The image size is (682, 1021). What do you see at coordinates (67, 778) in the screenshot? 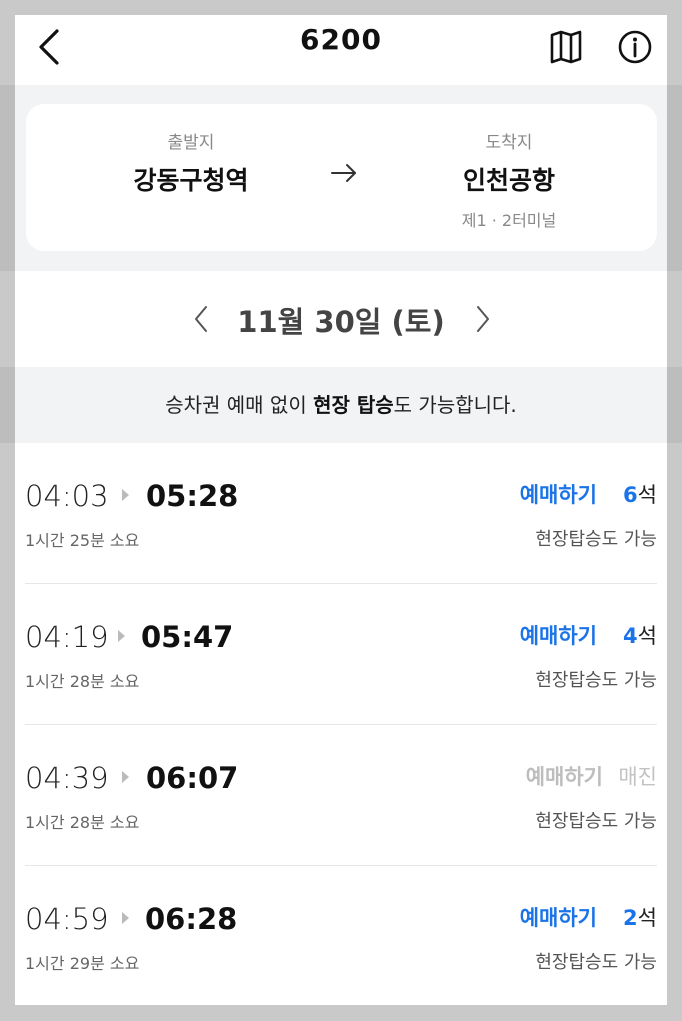
I see `departure-time: 04:39` at bounding box center [67, 778].